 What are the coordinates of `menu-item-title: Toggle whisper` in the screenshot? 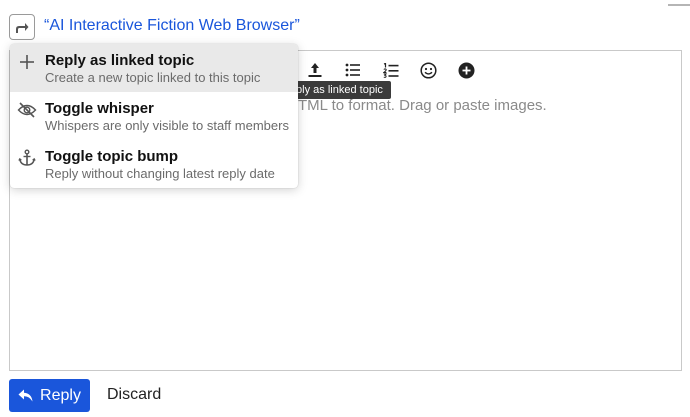 It's located at (99, 108).